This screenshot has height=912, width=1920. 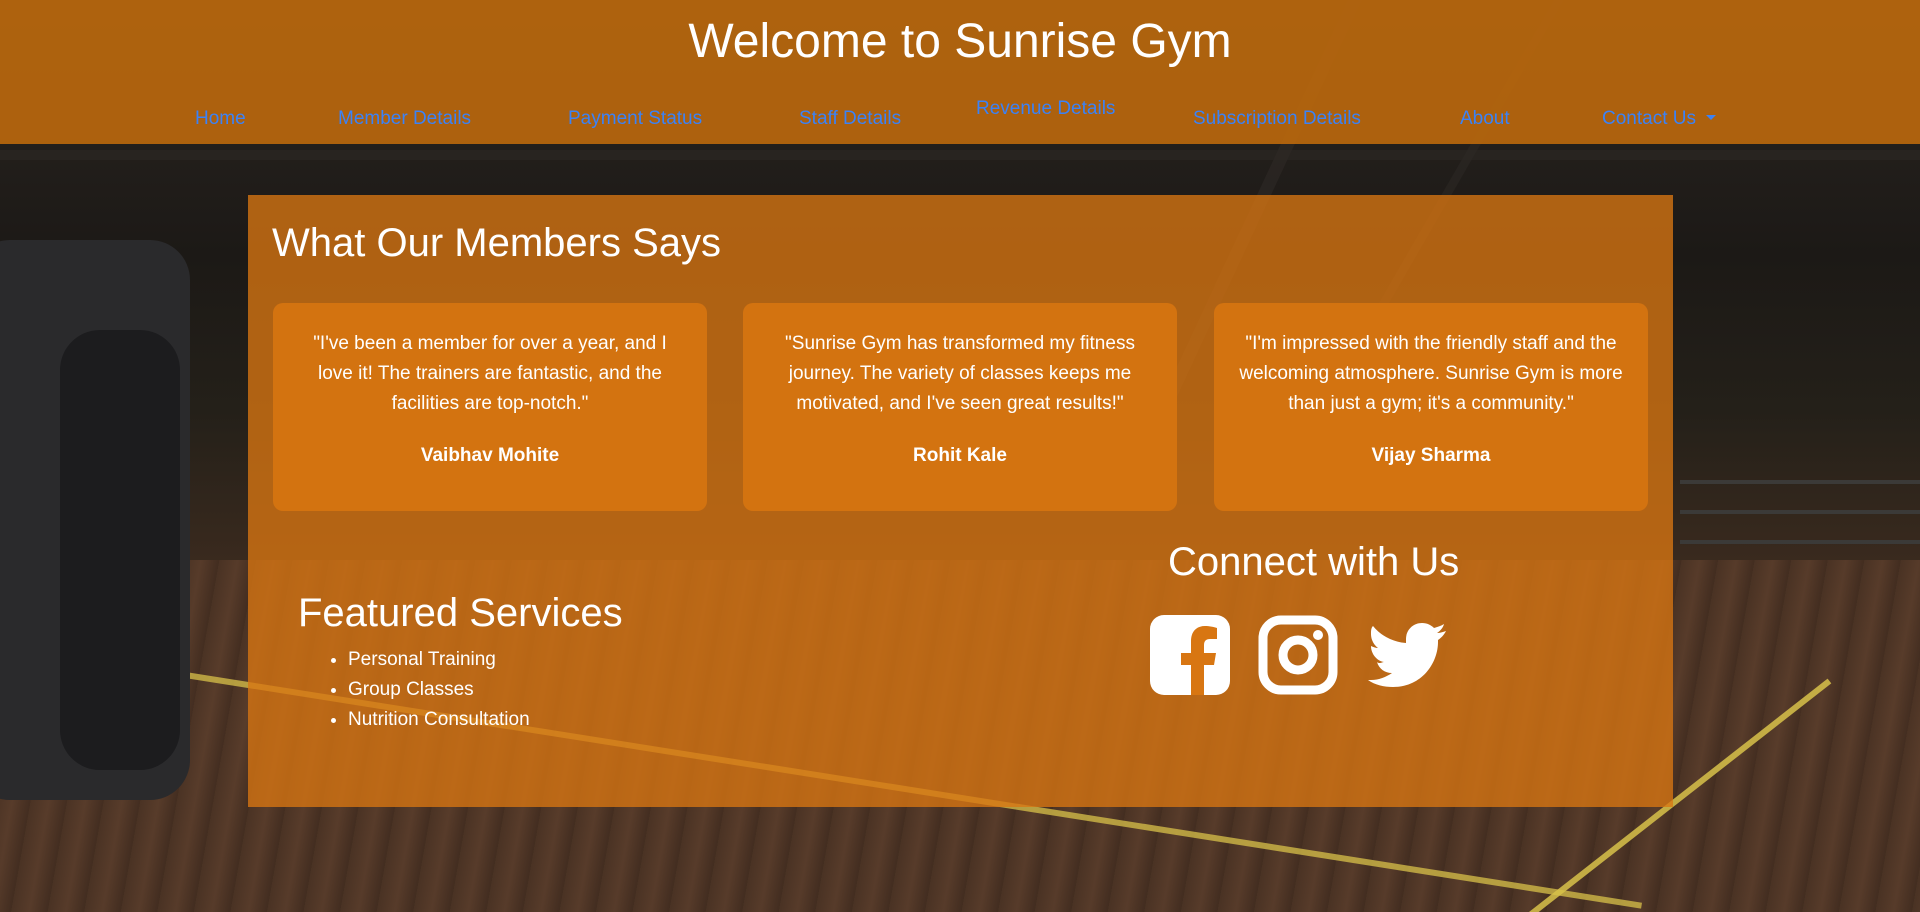 I want to click on nav-contact-us-label: Contact Us, so click(x=1649, y=118).